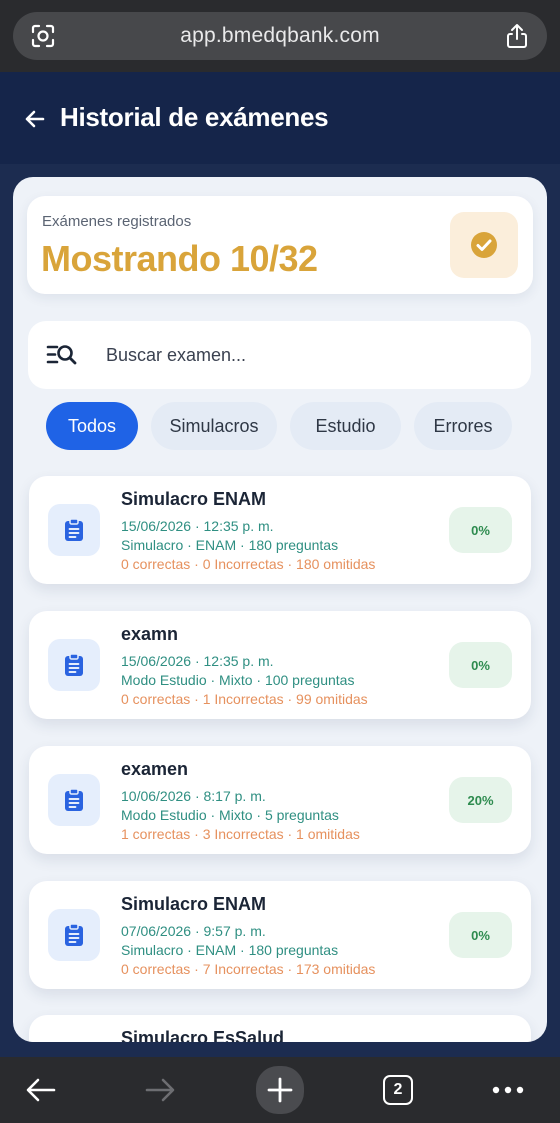 Image resolution: width=560 pixels, height=1123 pixels. I want to click on check-circle-icon, so click(484, 245).